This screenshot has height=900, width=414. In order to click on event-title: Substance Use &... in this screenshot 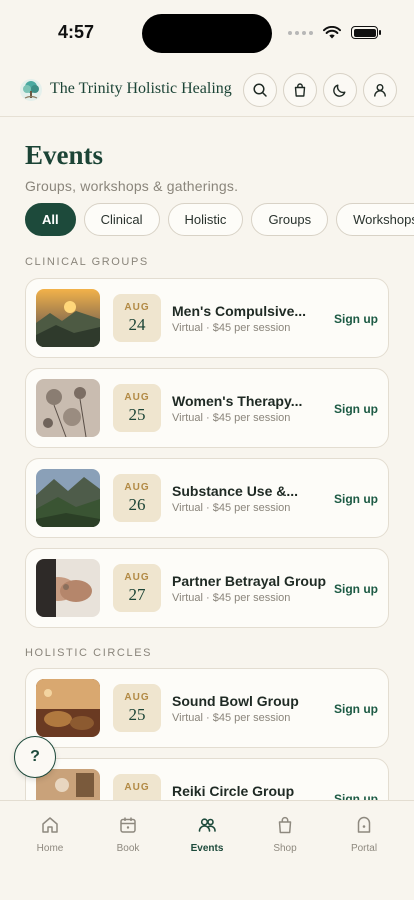, I will do `click(235, 491)`.